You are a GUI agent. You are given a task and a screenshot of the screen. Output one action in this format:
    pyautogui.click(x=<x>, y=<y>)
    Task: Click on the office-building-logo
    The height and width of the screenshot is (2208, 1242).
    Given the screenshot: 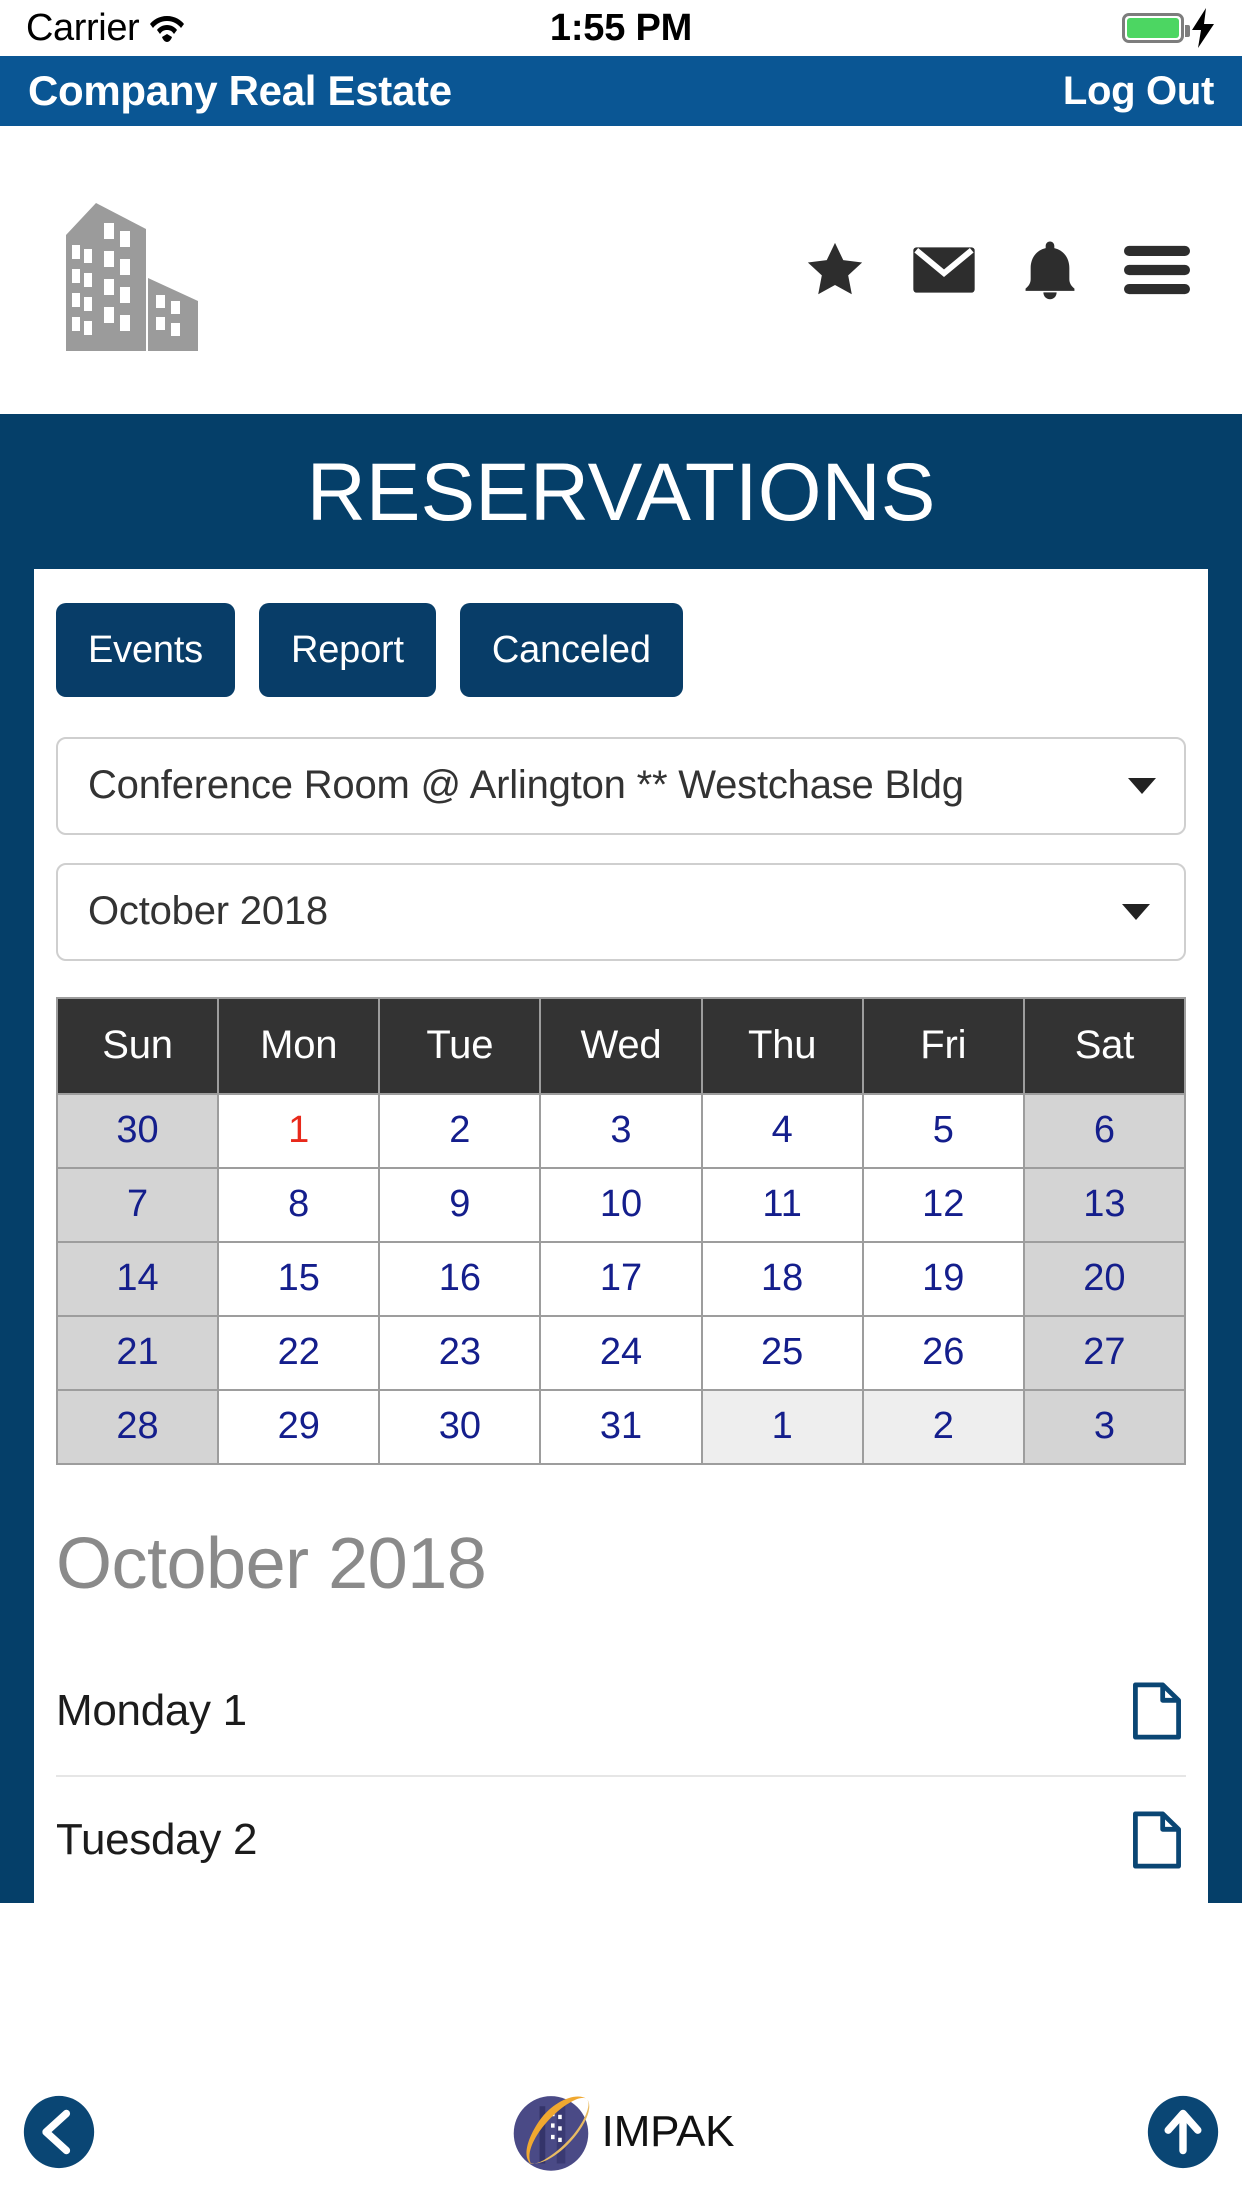 What is the action you would take?
    pyautogui.click(x=132, y=276)
    